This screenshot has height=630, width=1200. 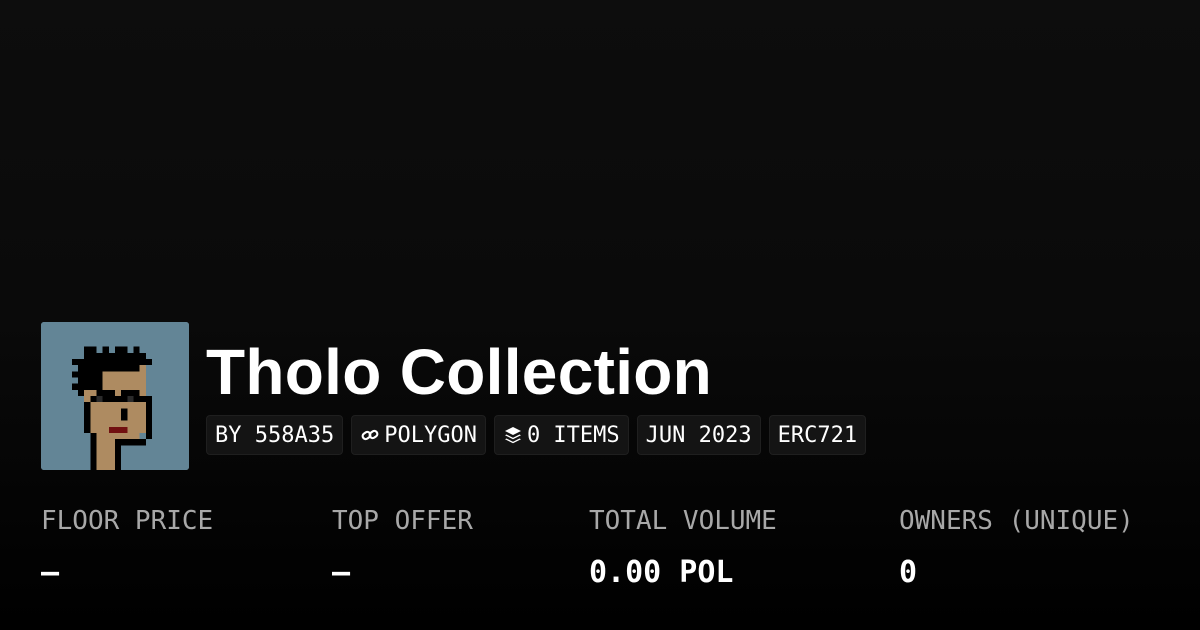 I want to click on owners-label: OWNERS (UNIQUE), so click(x=1016, y=521).